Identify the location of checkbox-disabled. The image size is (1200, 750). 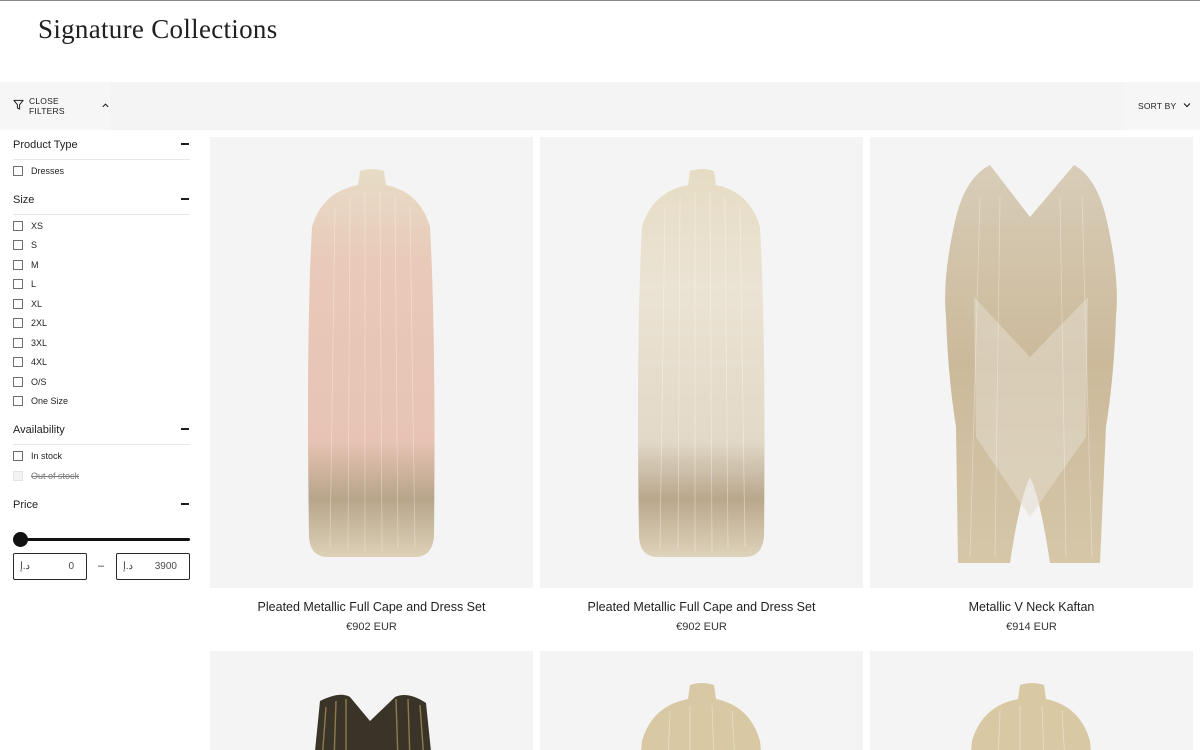
(18, 476).